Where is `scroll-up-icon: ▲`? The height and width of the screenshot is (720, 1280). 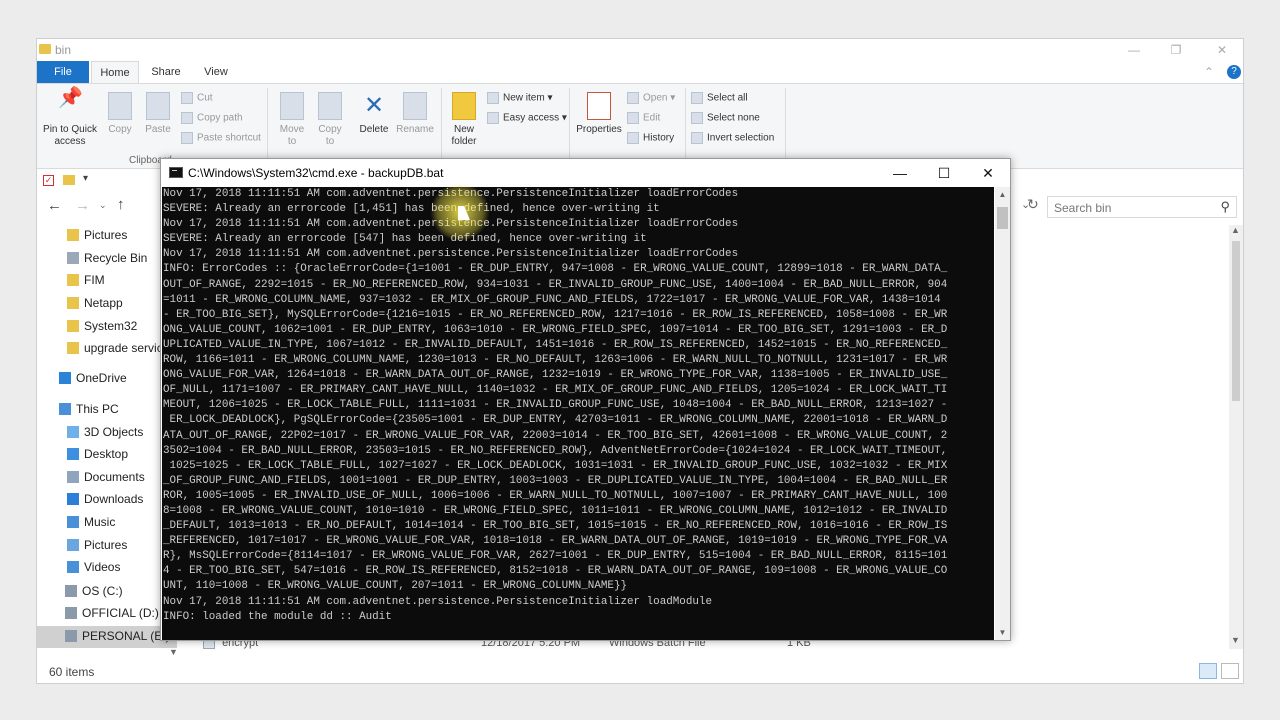 scroll-up-icon: ▲ is located at coordinates (1235, 230).